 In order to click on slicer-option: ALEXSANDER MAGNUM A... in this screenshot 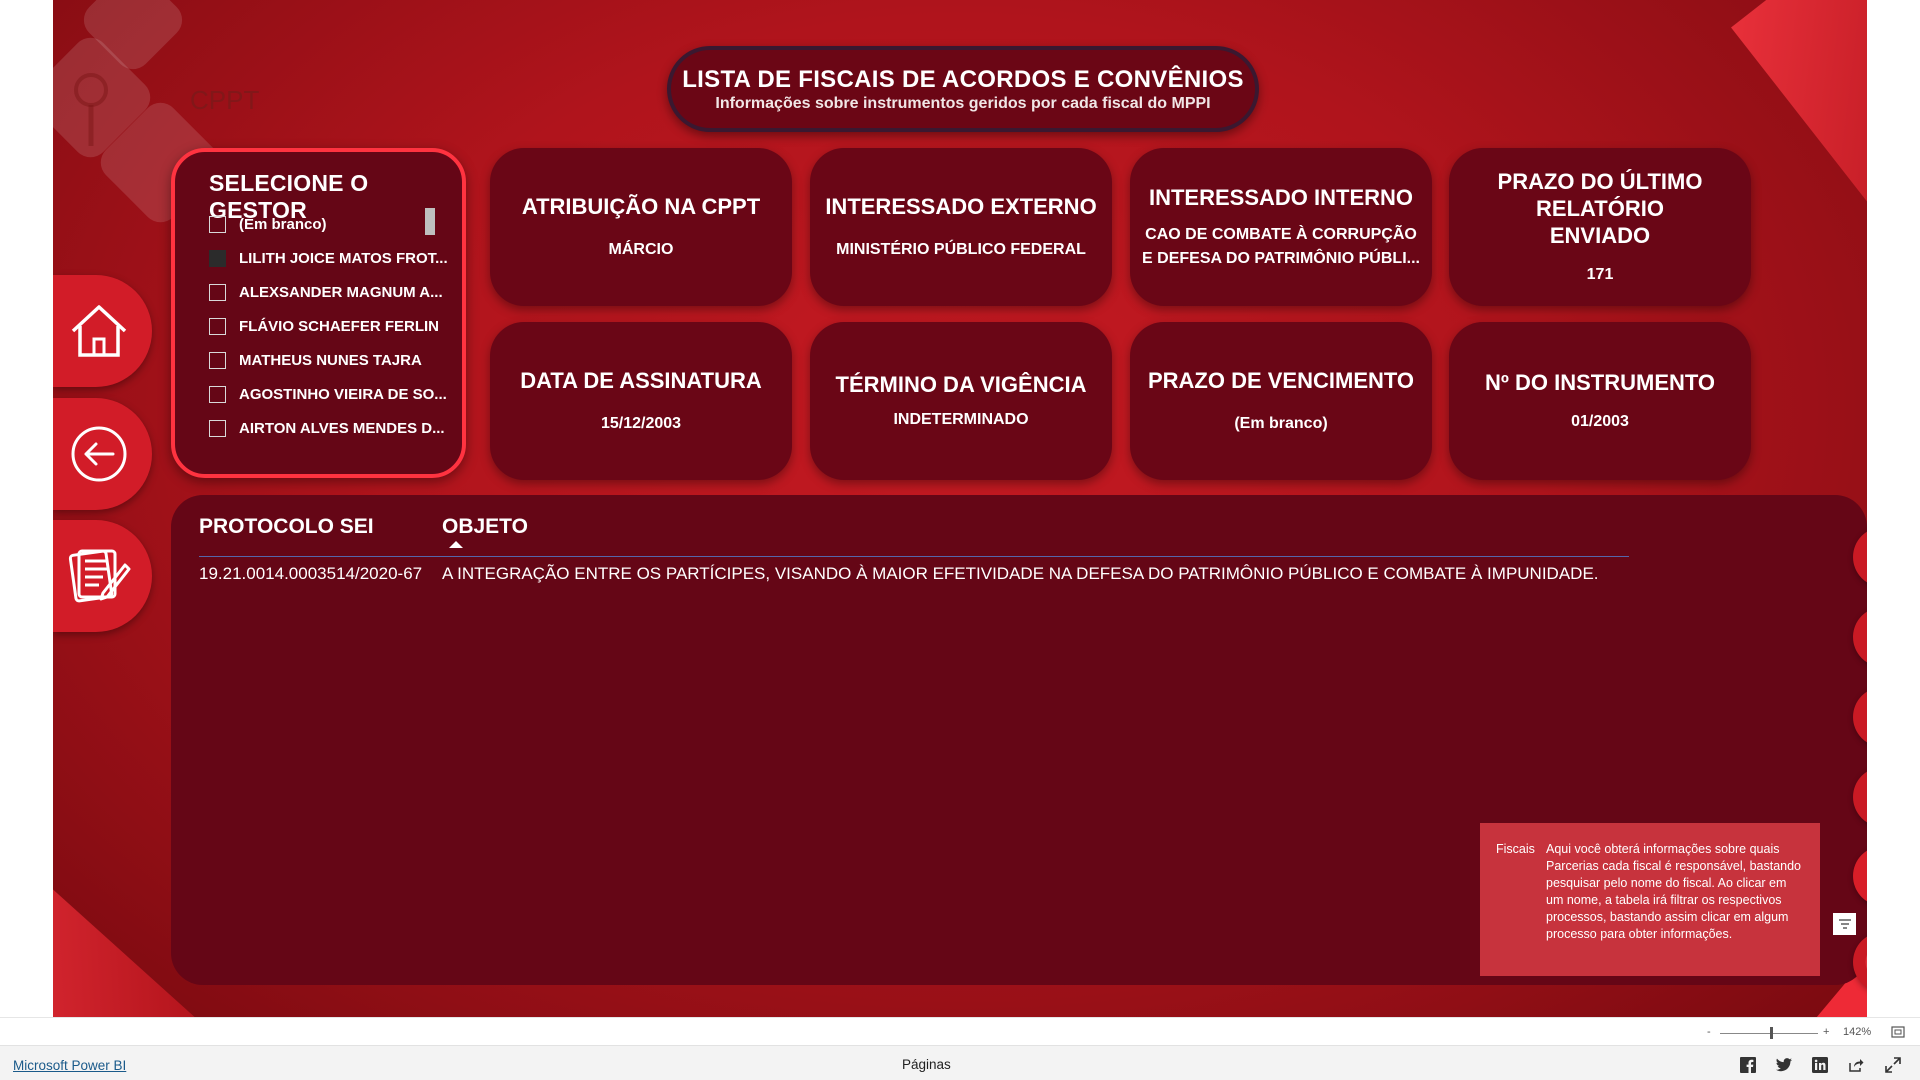, I will do `click(326, 292)`.